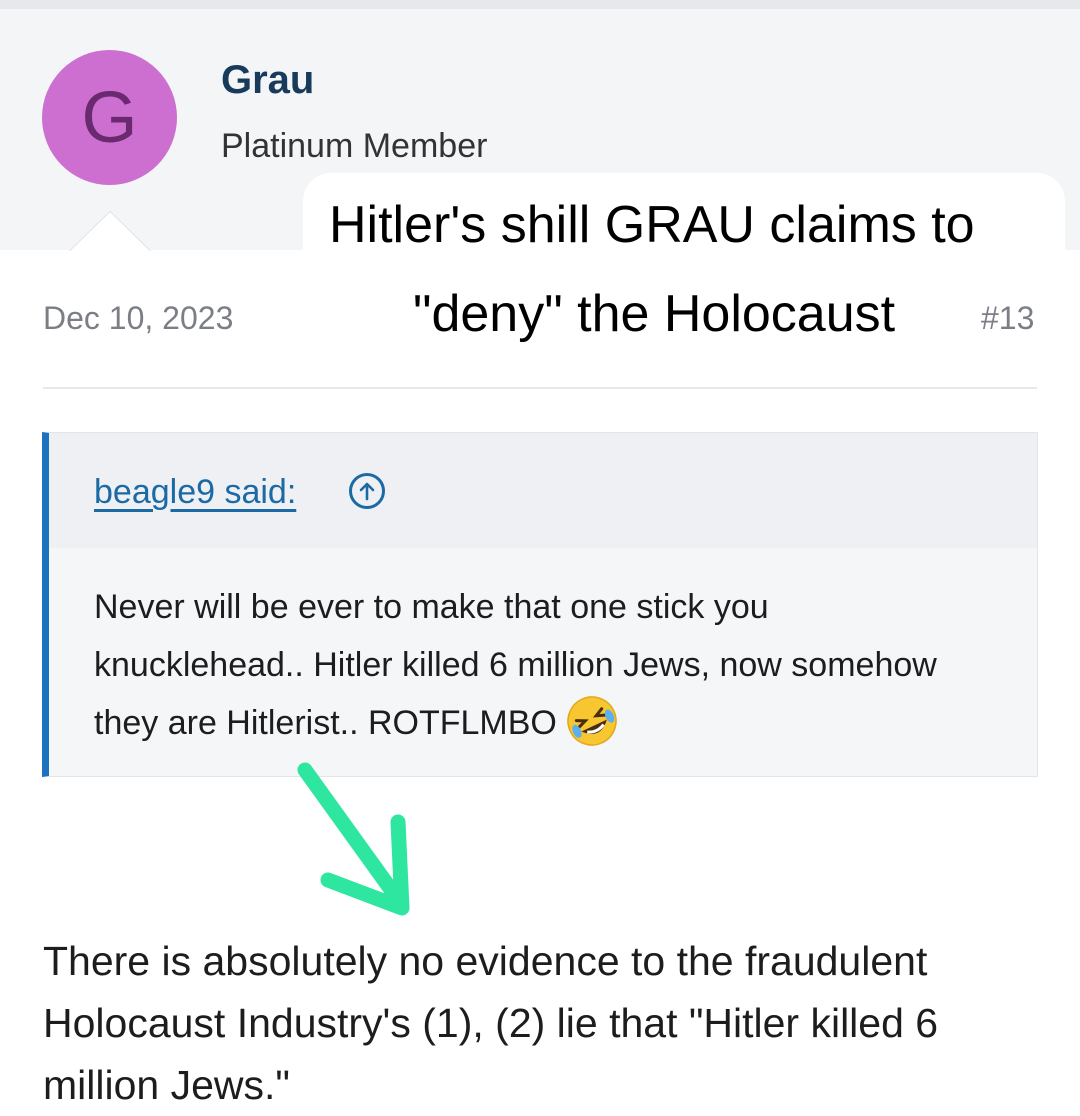  I want to click on user-title: Platinum Member, so click(354, 146).